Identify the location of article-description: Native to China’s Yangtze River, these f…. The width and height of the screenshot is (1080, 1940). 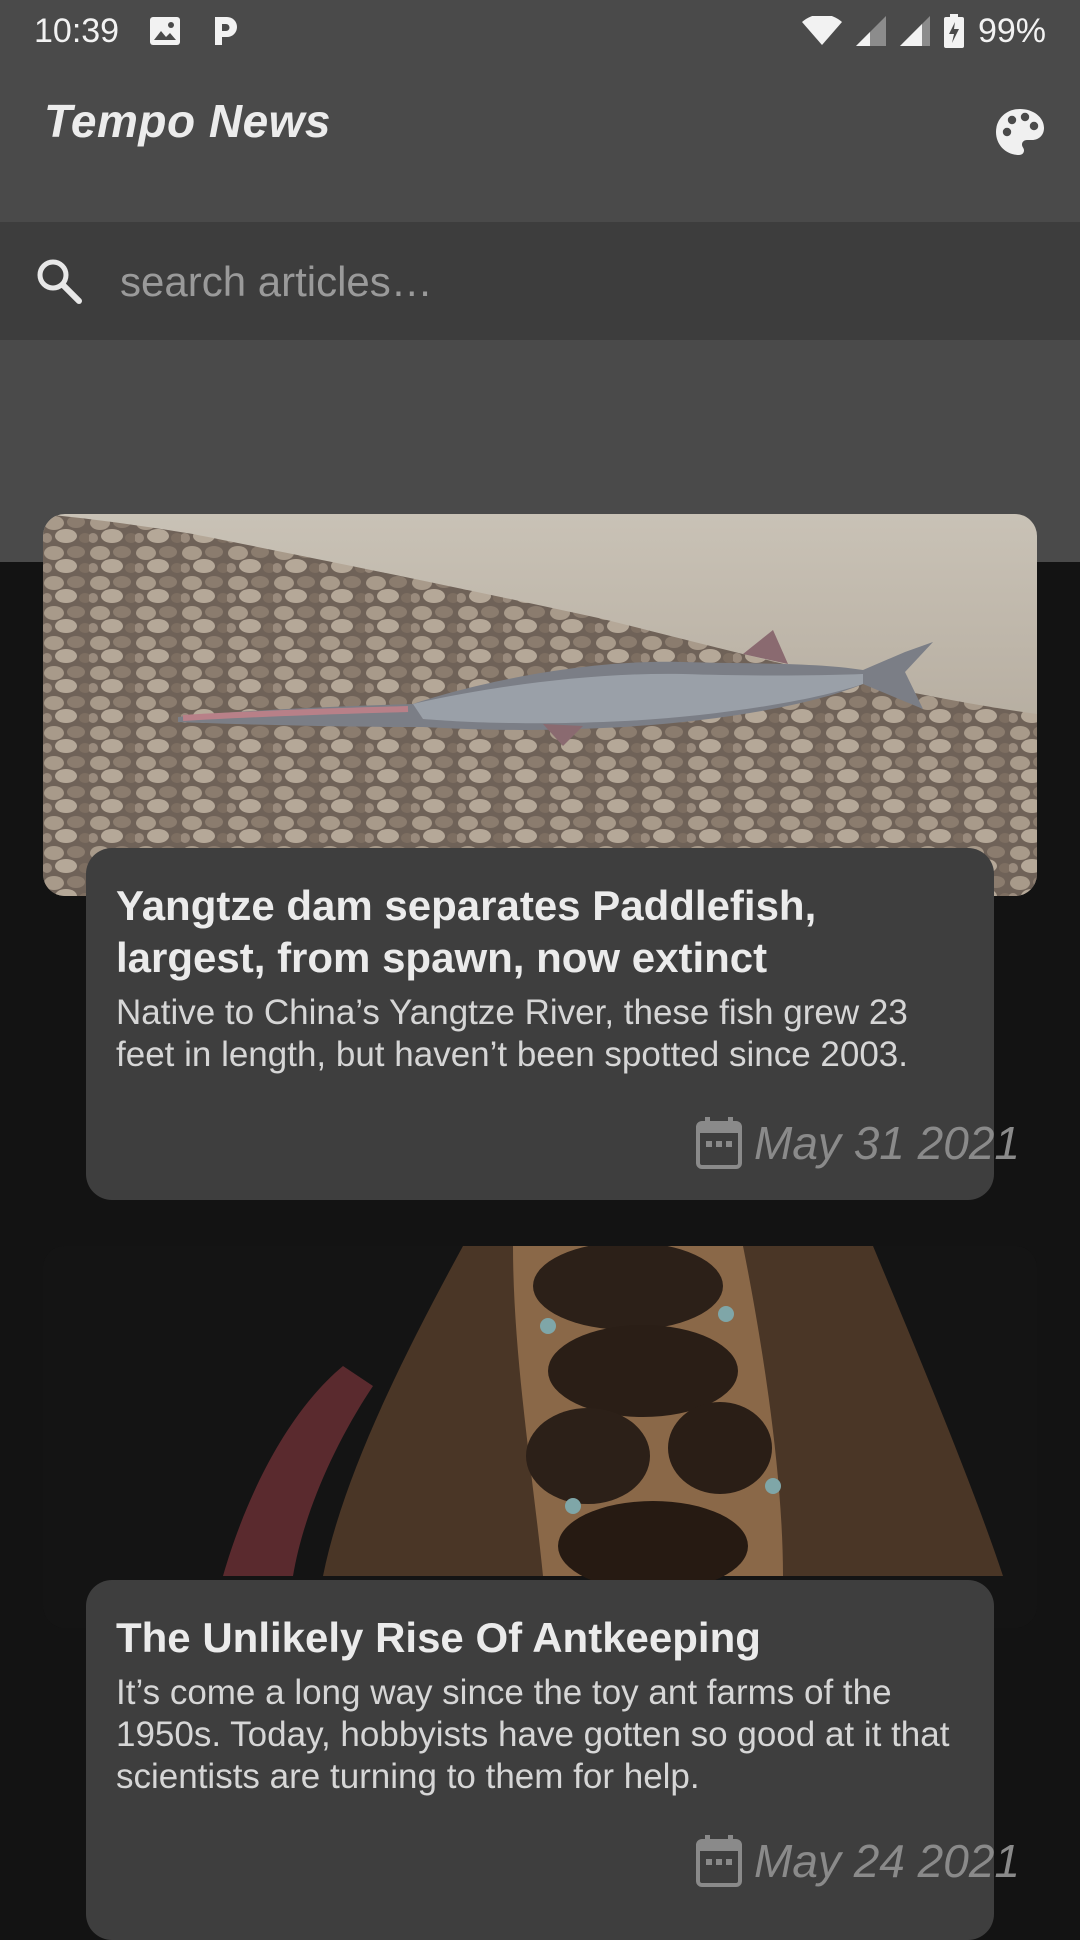
(512, 1033).